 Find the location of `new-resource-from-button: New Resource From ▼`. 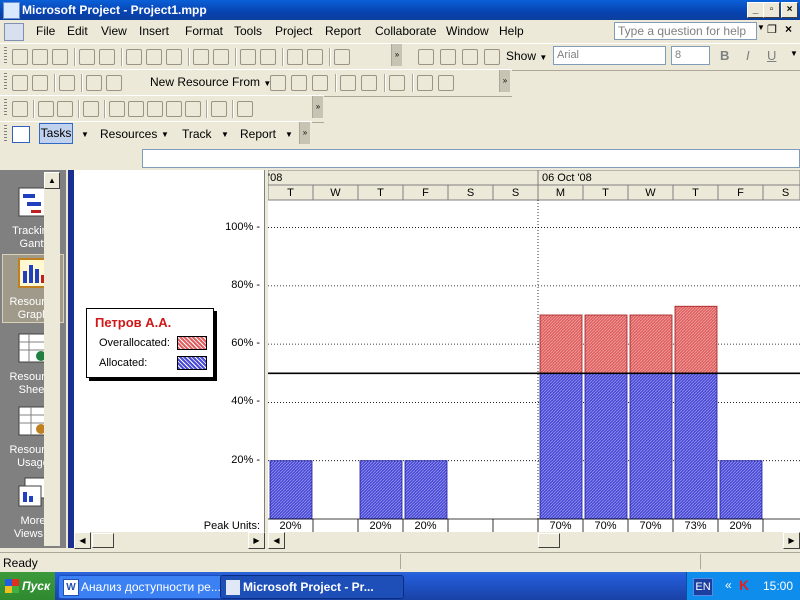

new-resource-from-button: New Resource From ▼ is located at coordinates (210, 82).